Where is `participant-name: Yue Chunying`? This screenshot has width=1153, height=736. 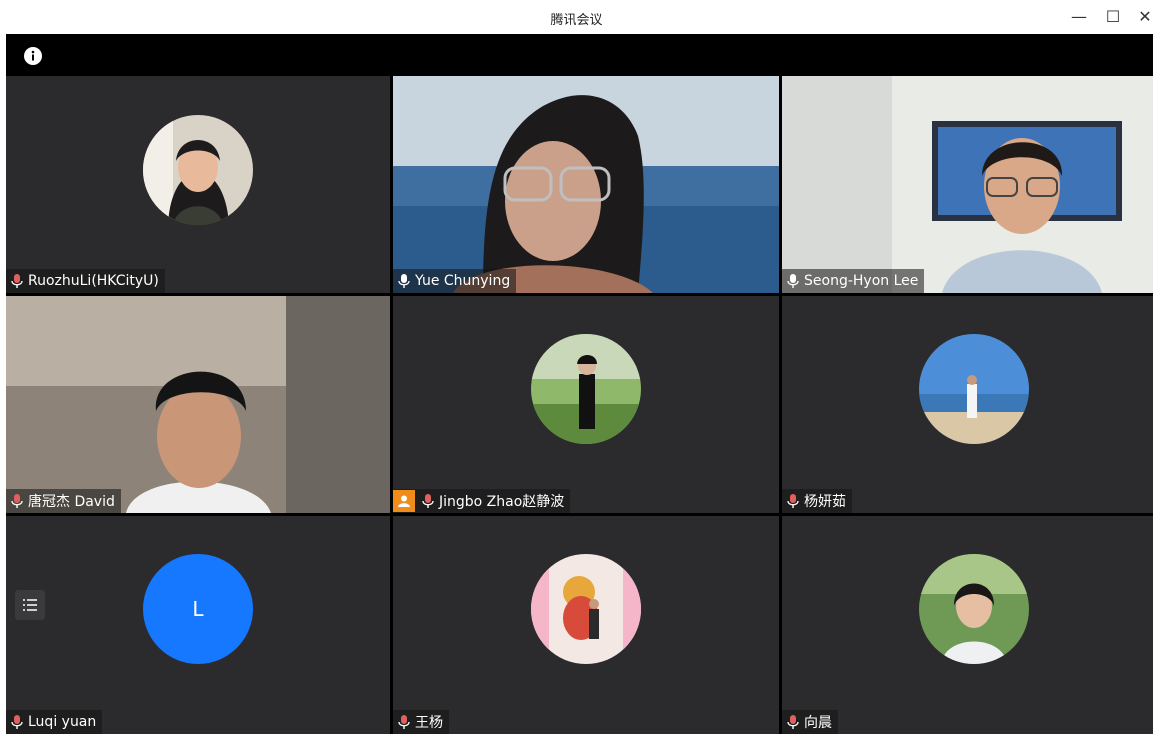
participant-name: Yue Chunying is located at coordinates (463, 281).